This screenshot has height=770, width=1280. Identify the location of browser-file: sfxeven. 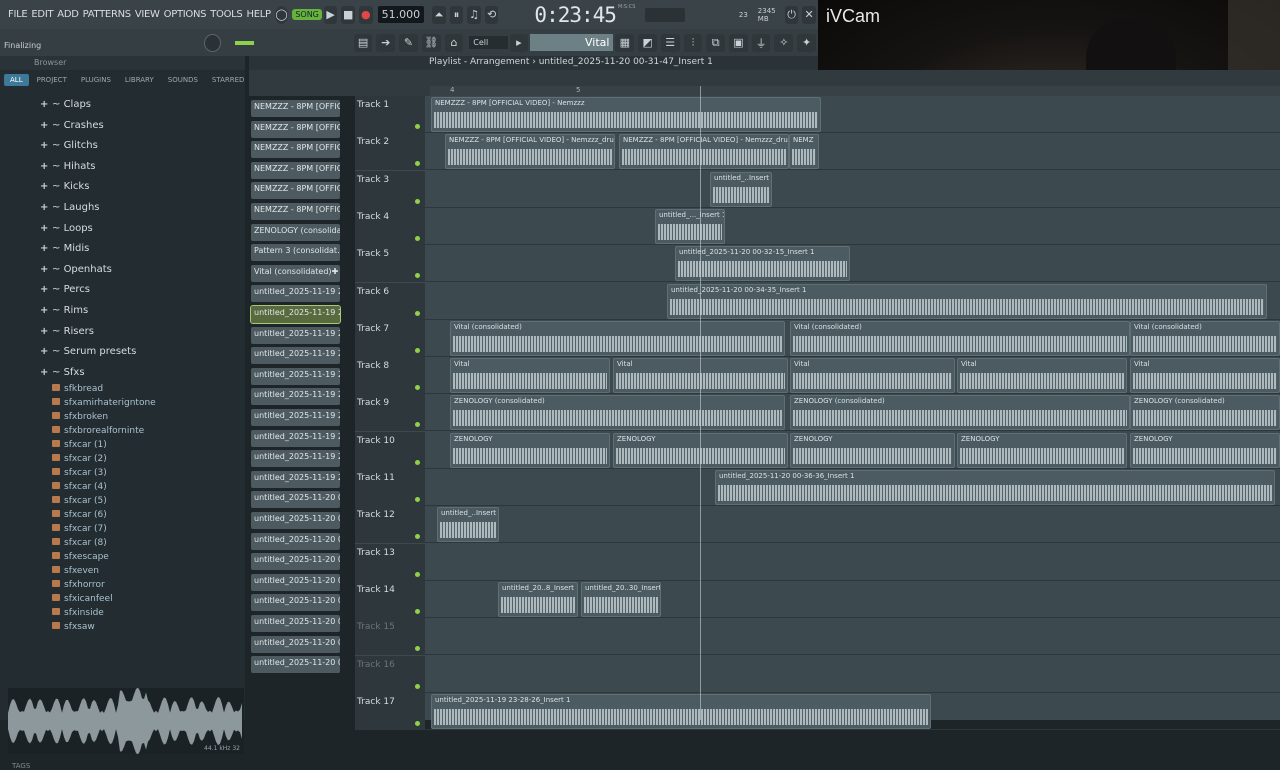
(75, 571).